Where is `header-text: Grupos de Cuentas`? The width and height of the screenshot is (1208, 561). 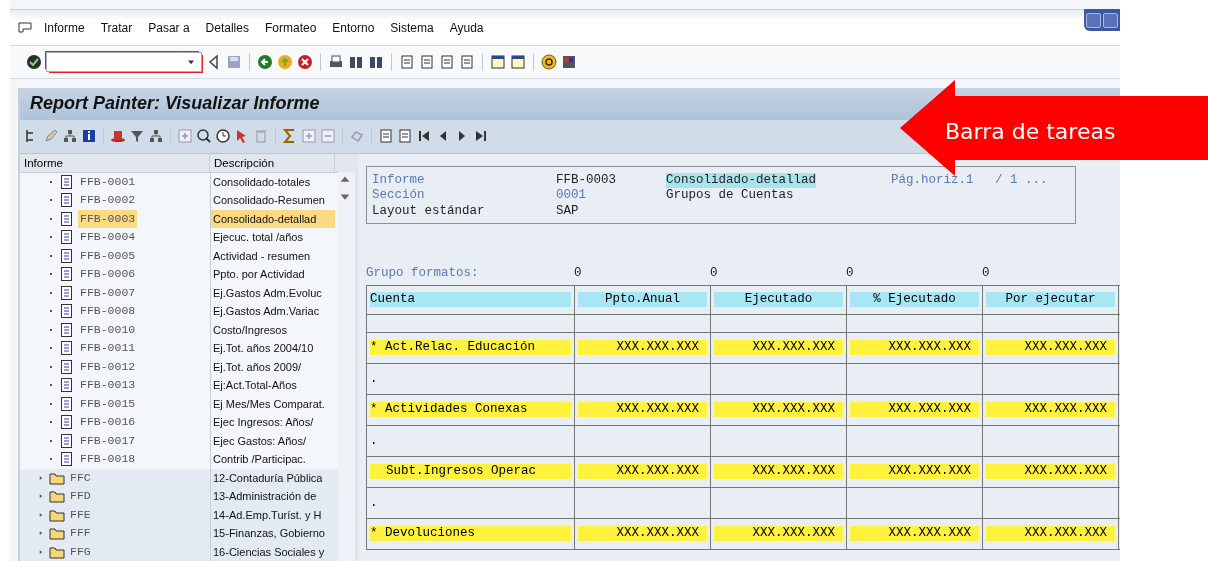 header-text: Grupos de Cuentas is located at coordinates (730, 196).